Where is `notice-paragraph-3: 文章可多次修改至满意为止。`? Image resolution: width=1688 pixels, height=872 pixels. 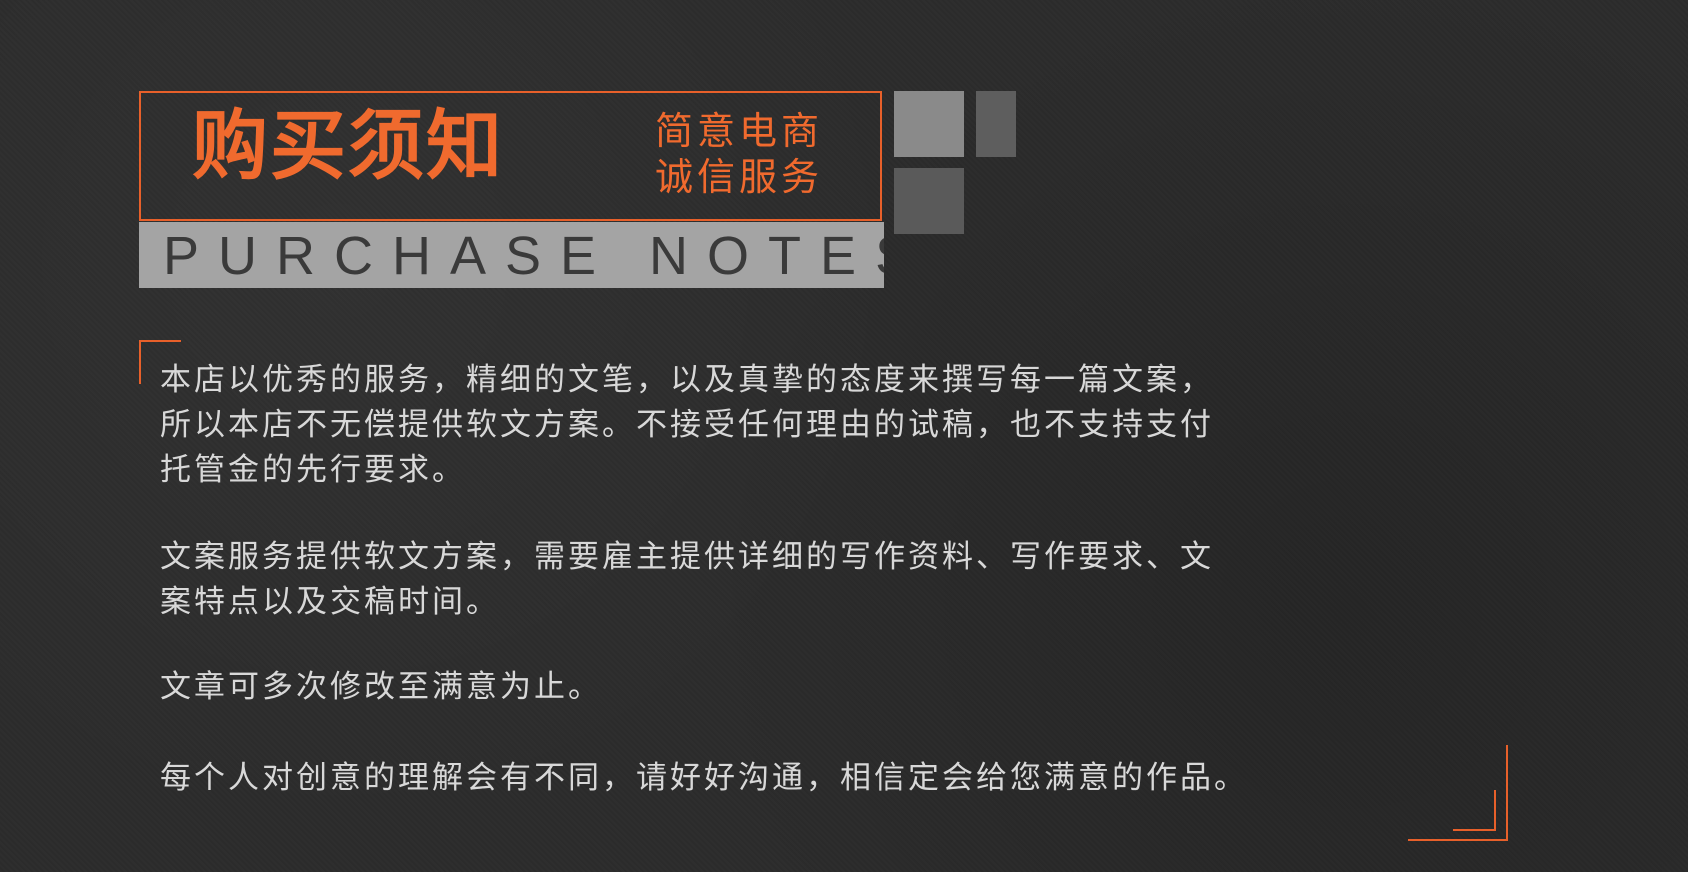
notice-paragraph-3: 文章可多次修改至满意为止。 is located at coordinates (760, 687).